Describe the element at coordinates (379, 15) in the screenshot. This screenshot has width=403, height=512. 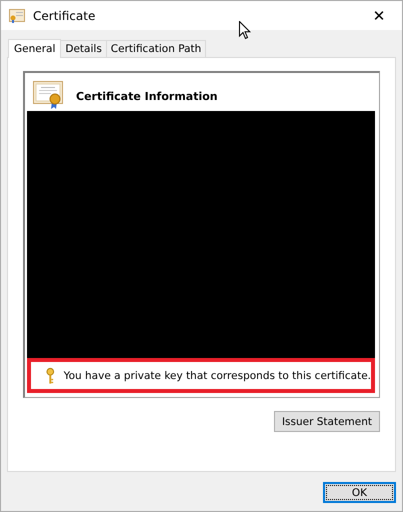
I see `close-button: ✕` at that location.